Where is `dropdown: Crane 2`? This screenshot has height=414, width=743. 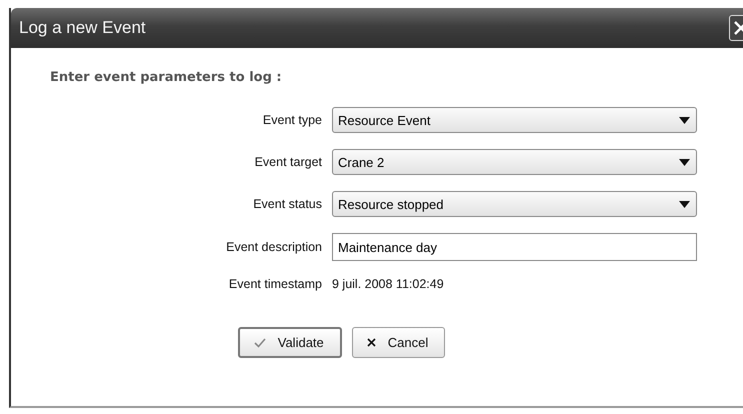
dropdown: Crane 2 is located at coordinates (514, 162).